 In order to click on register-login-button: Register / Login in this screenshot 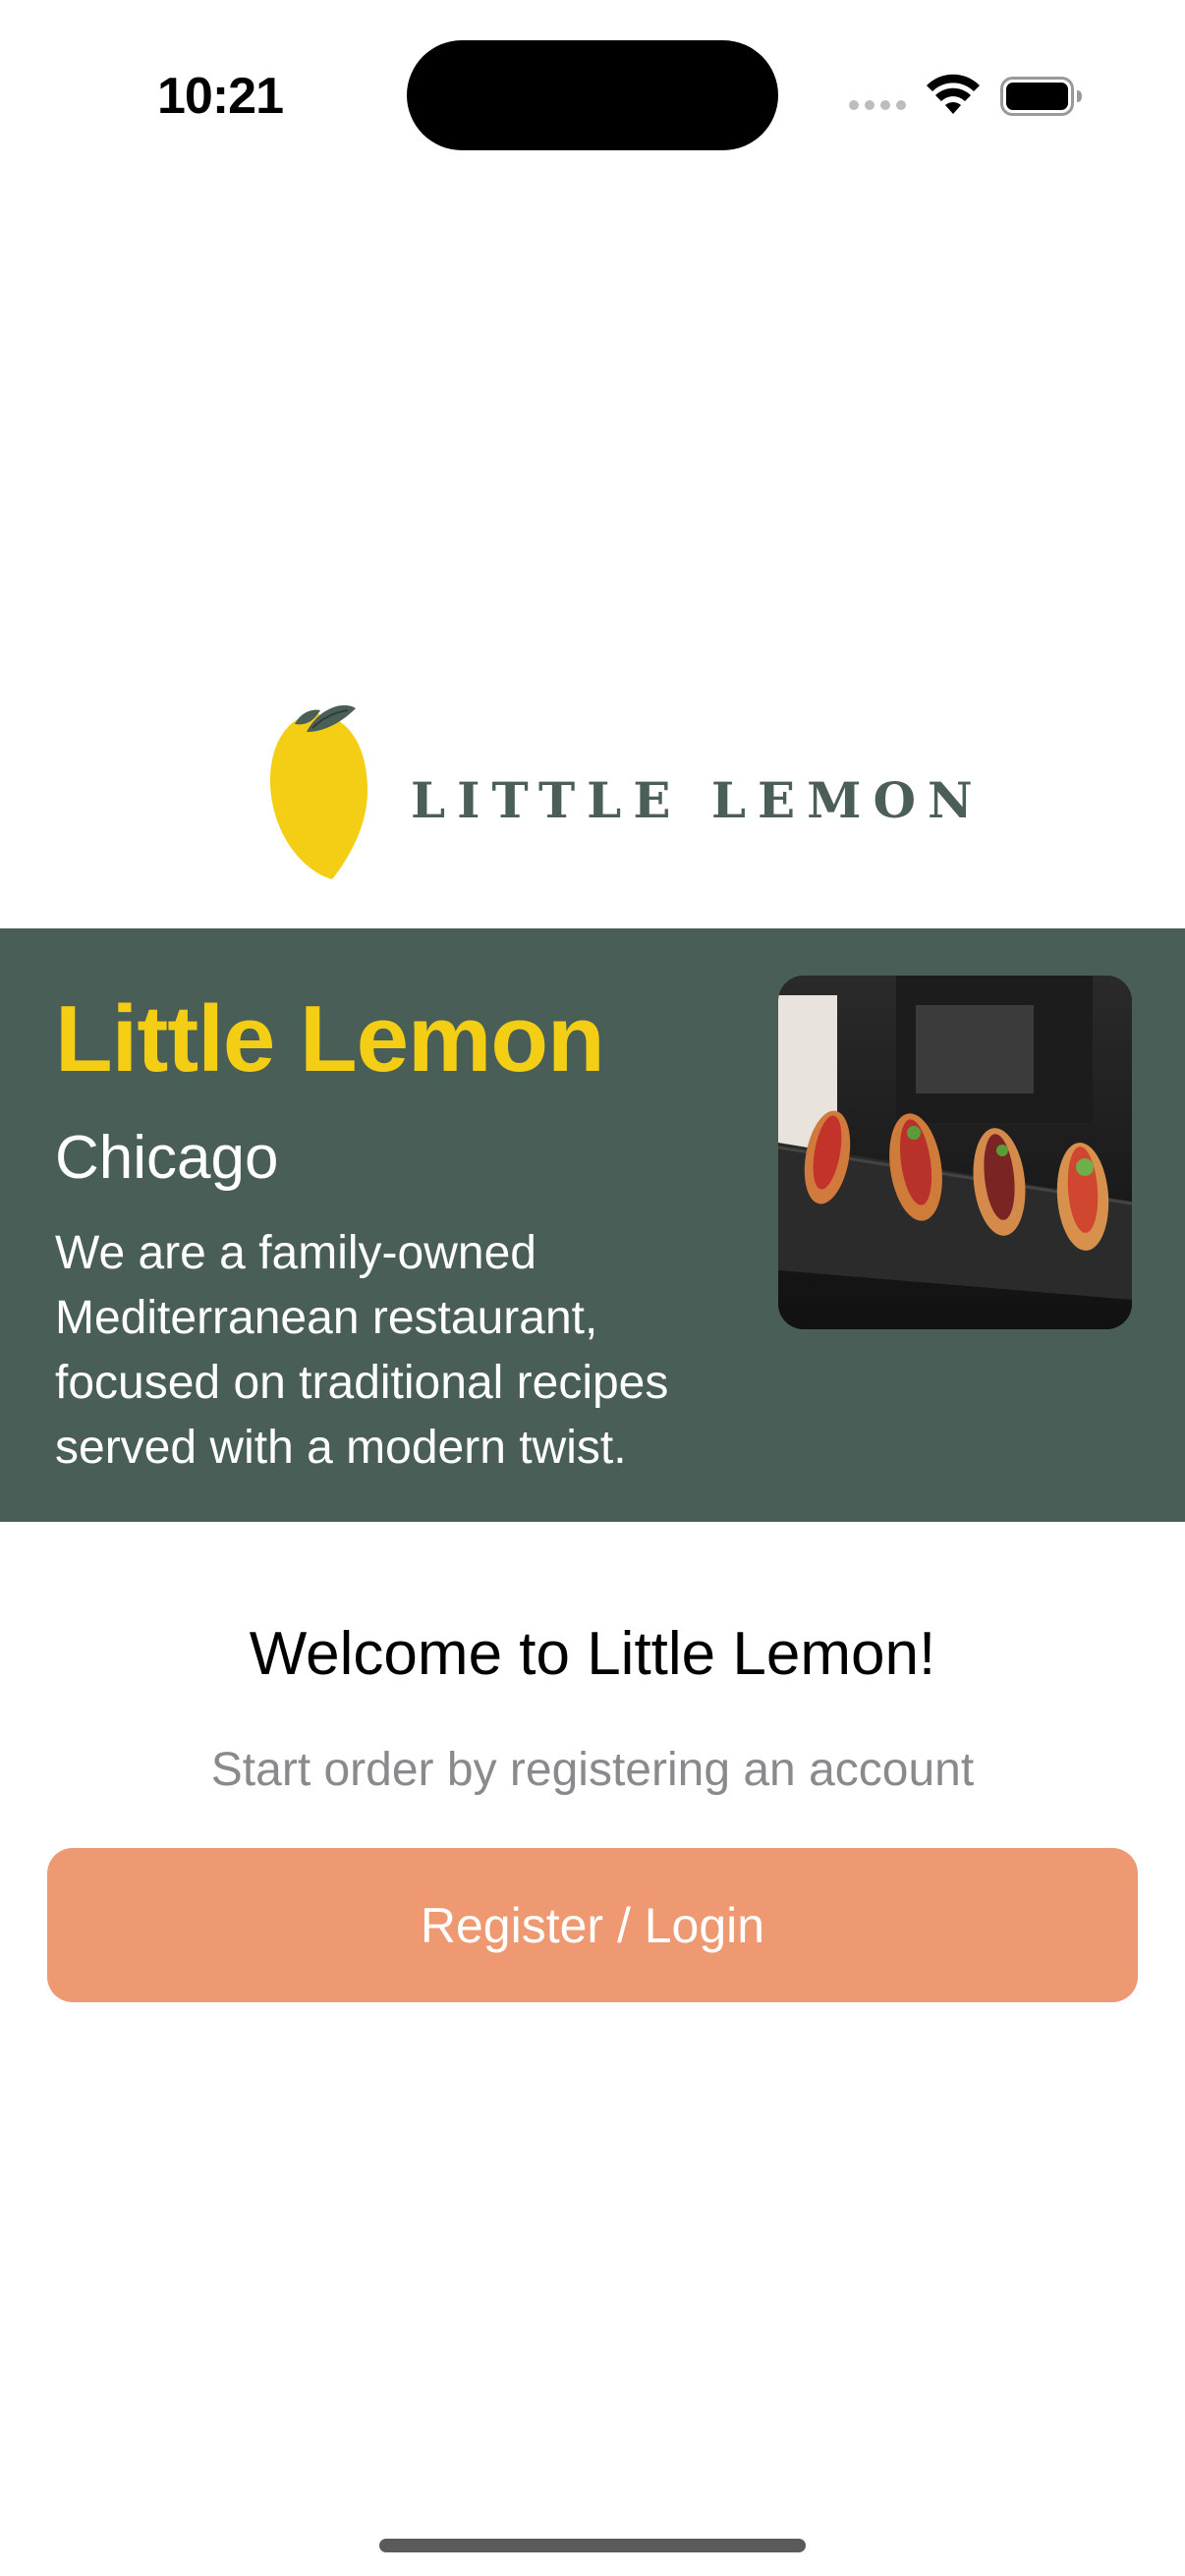, I will do `click(592, 1925)`.